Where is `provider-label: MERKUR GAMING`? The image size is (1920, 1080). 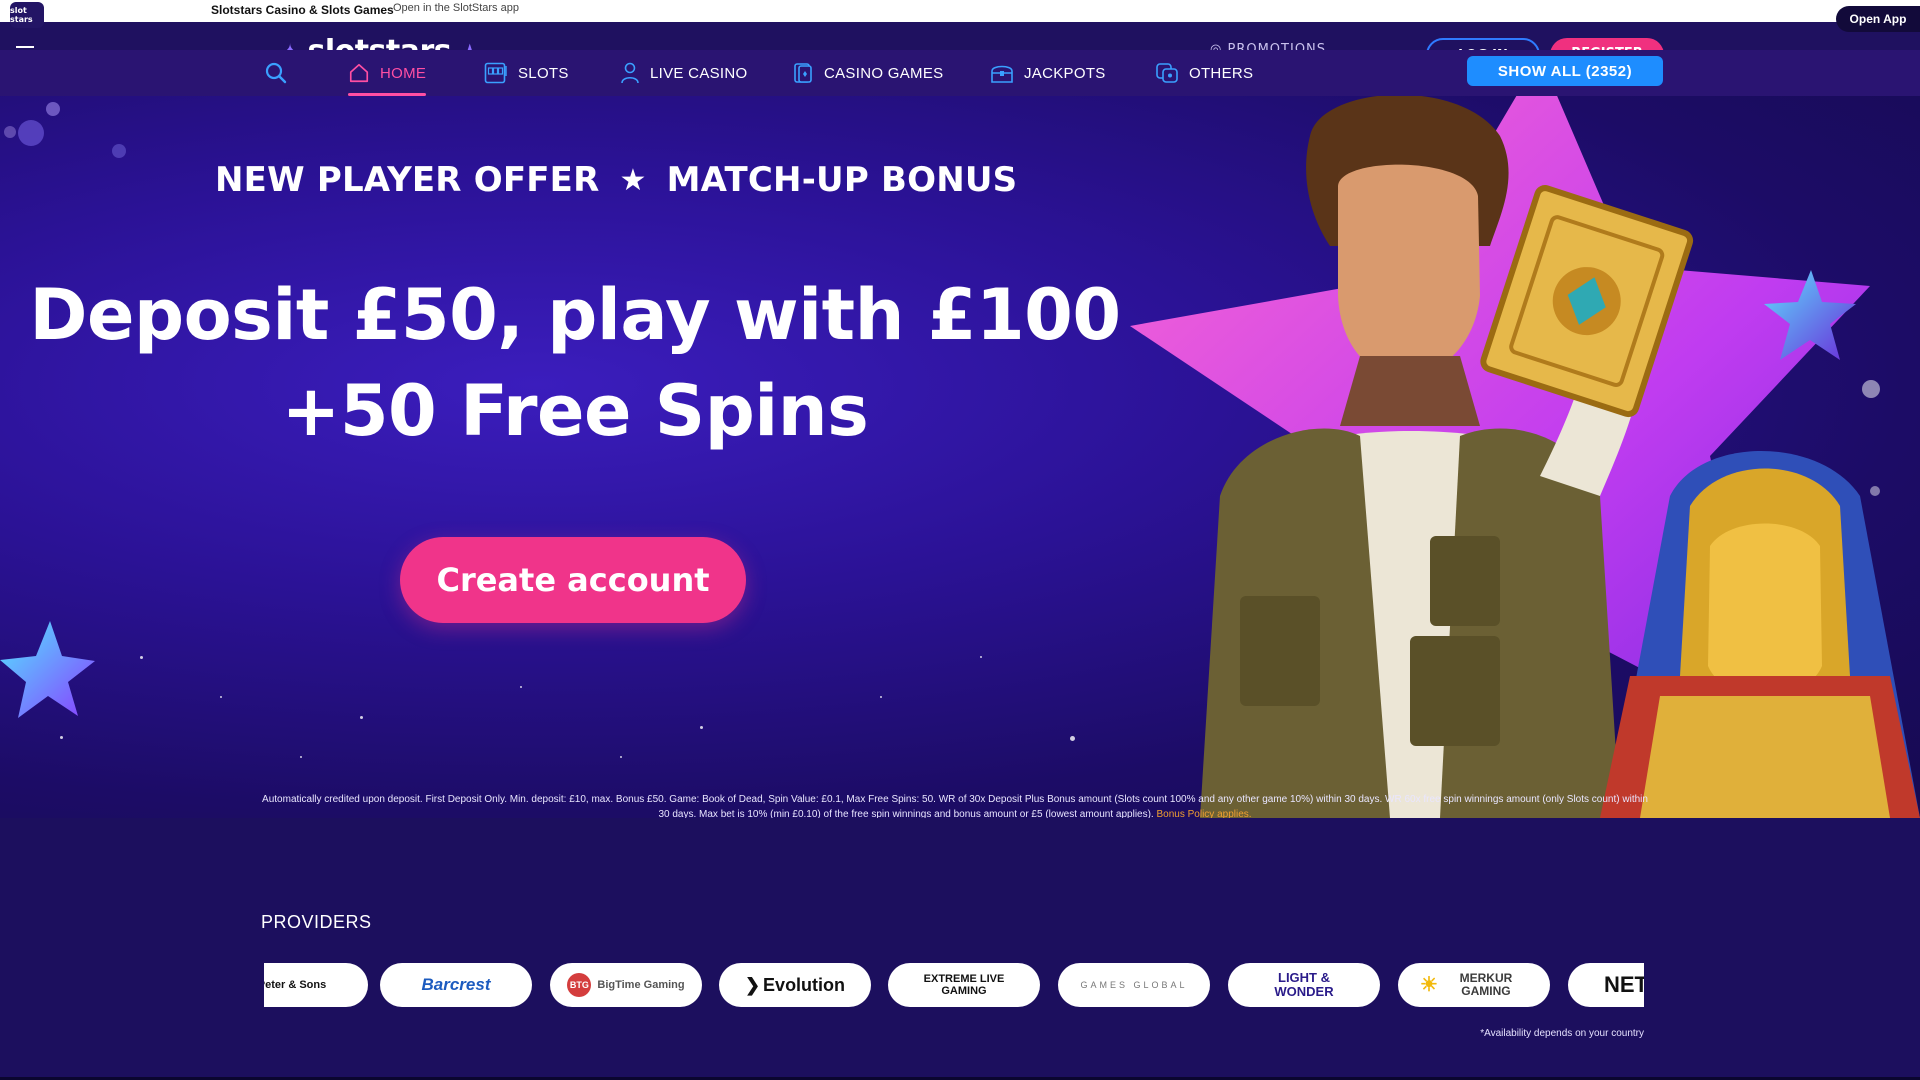
provider-label: MERKUR GAMING is located at coordinates (1486, 984).